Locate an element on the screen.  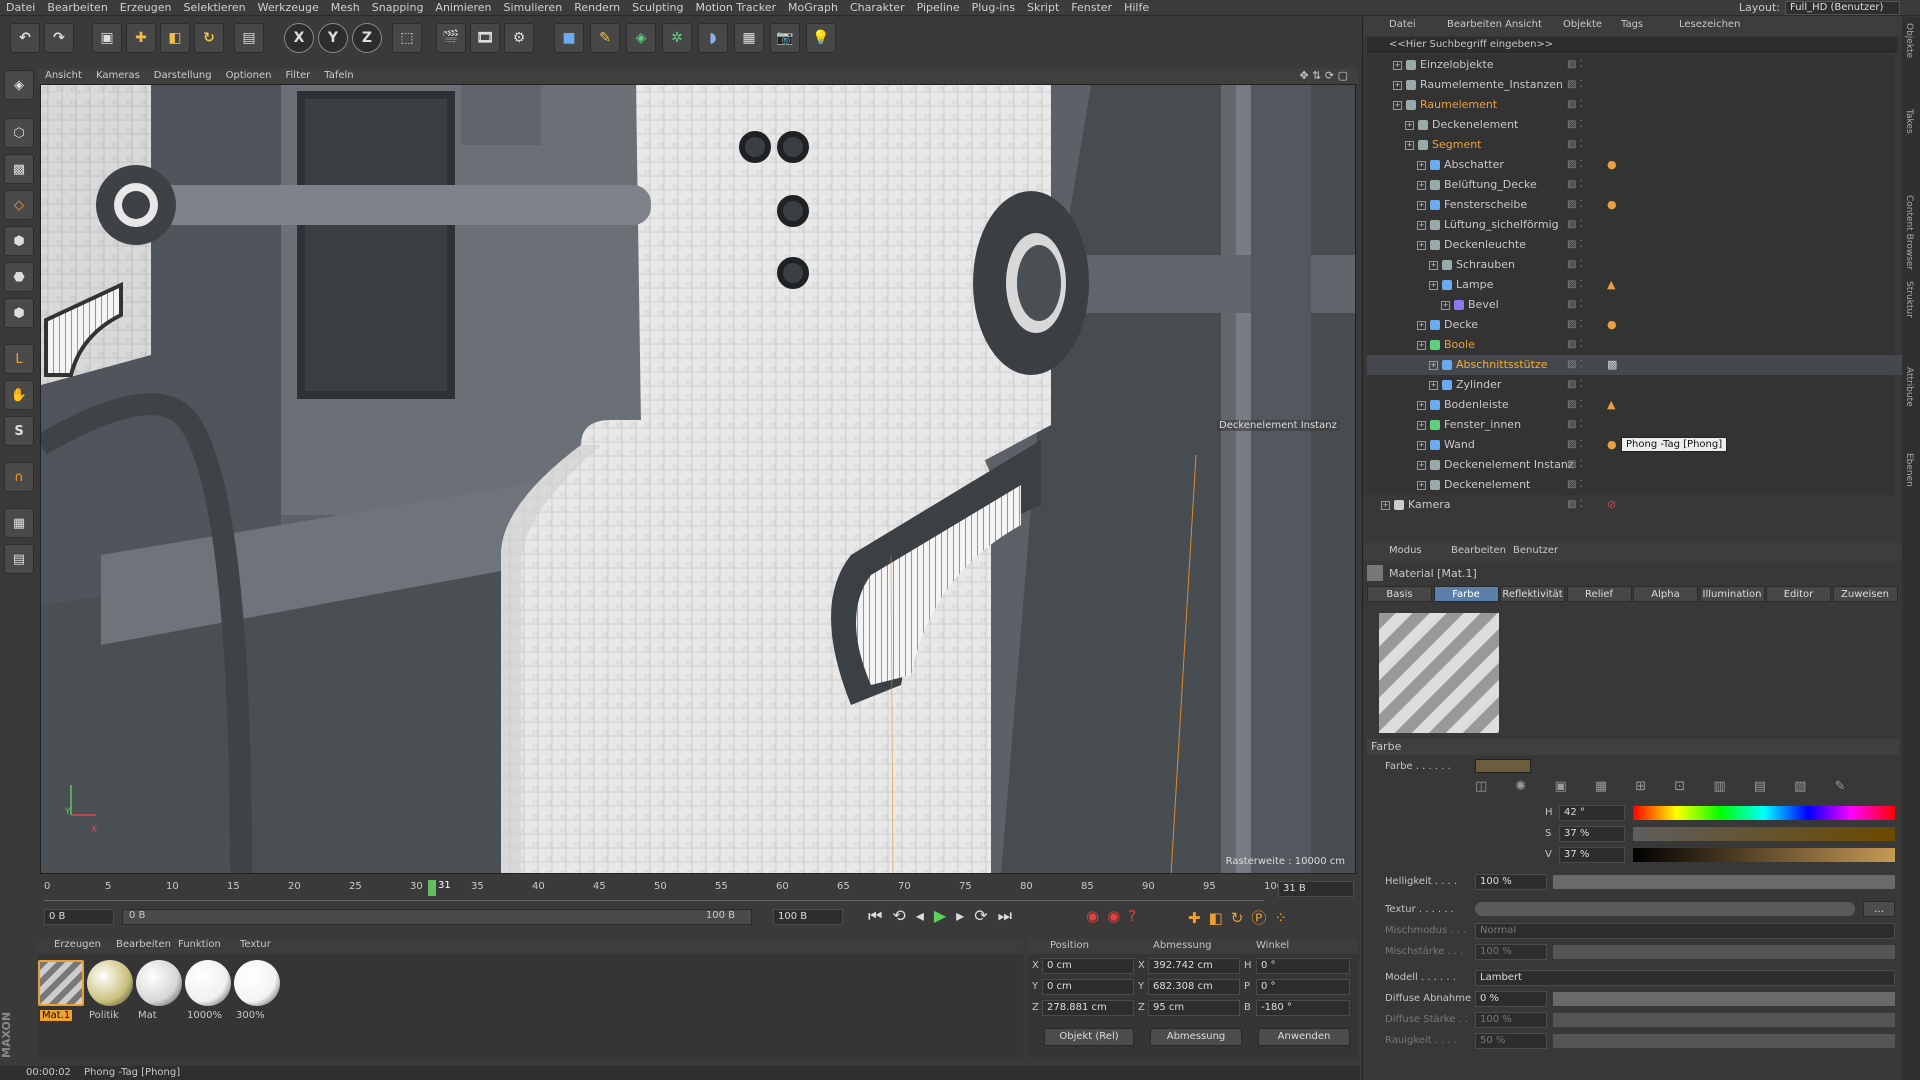
object-tag-icon: ▲ is located at coordinates (1611, 404).